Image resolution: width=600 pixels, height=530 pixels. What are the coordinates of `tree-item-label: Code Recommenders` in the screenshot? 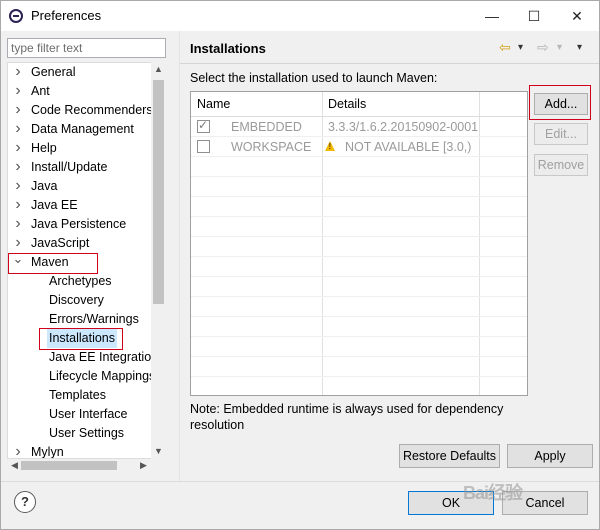 It's located at (92, 110).